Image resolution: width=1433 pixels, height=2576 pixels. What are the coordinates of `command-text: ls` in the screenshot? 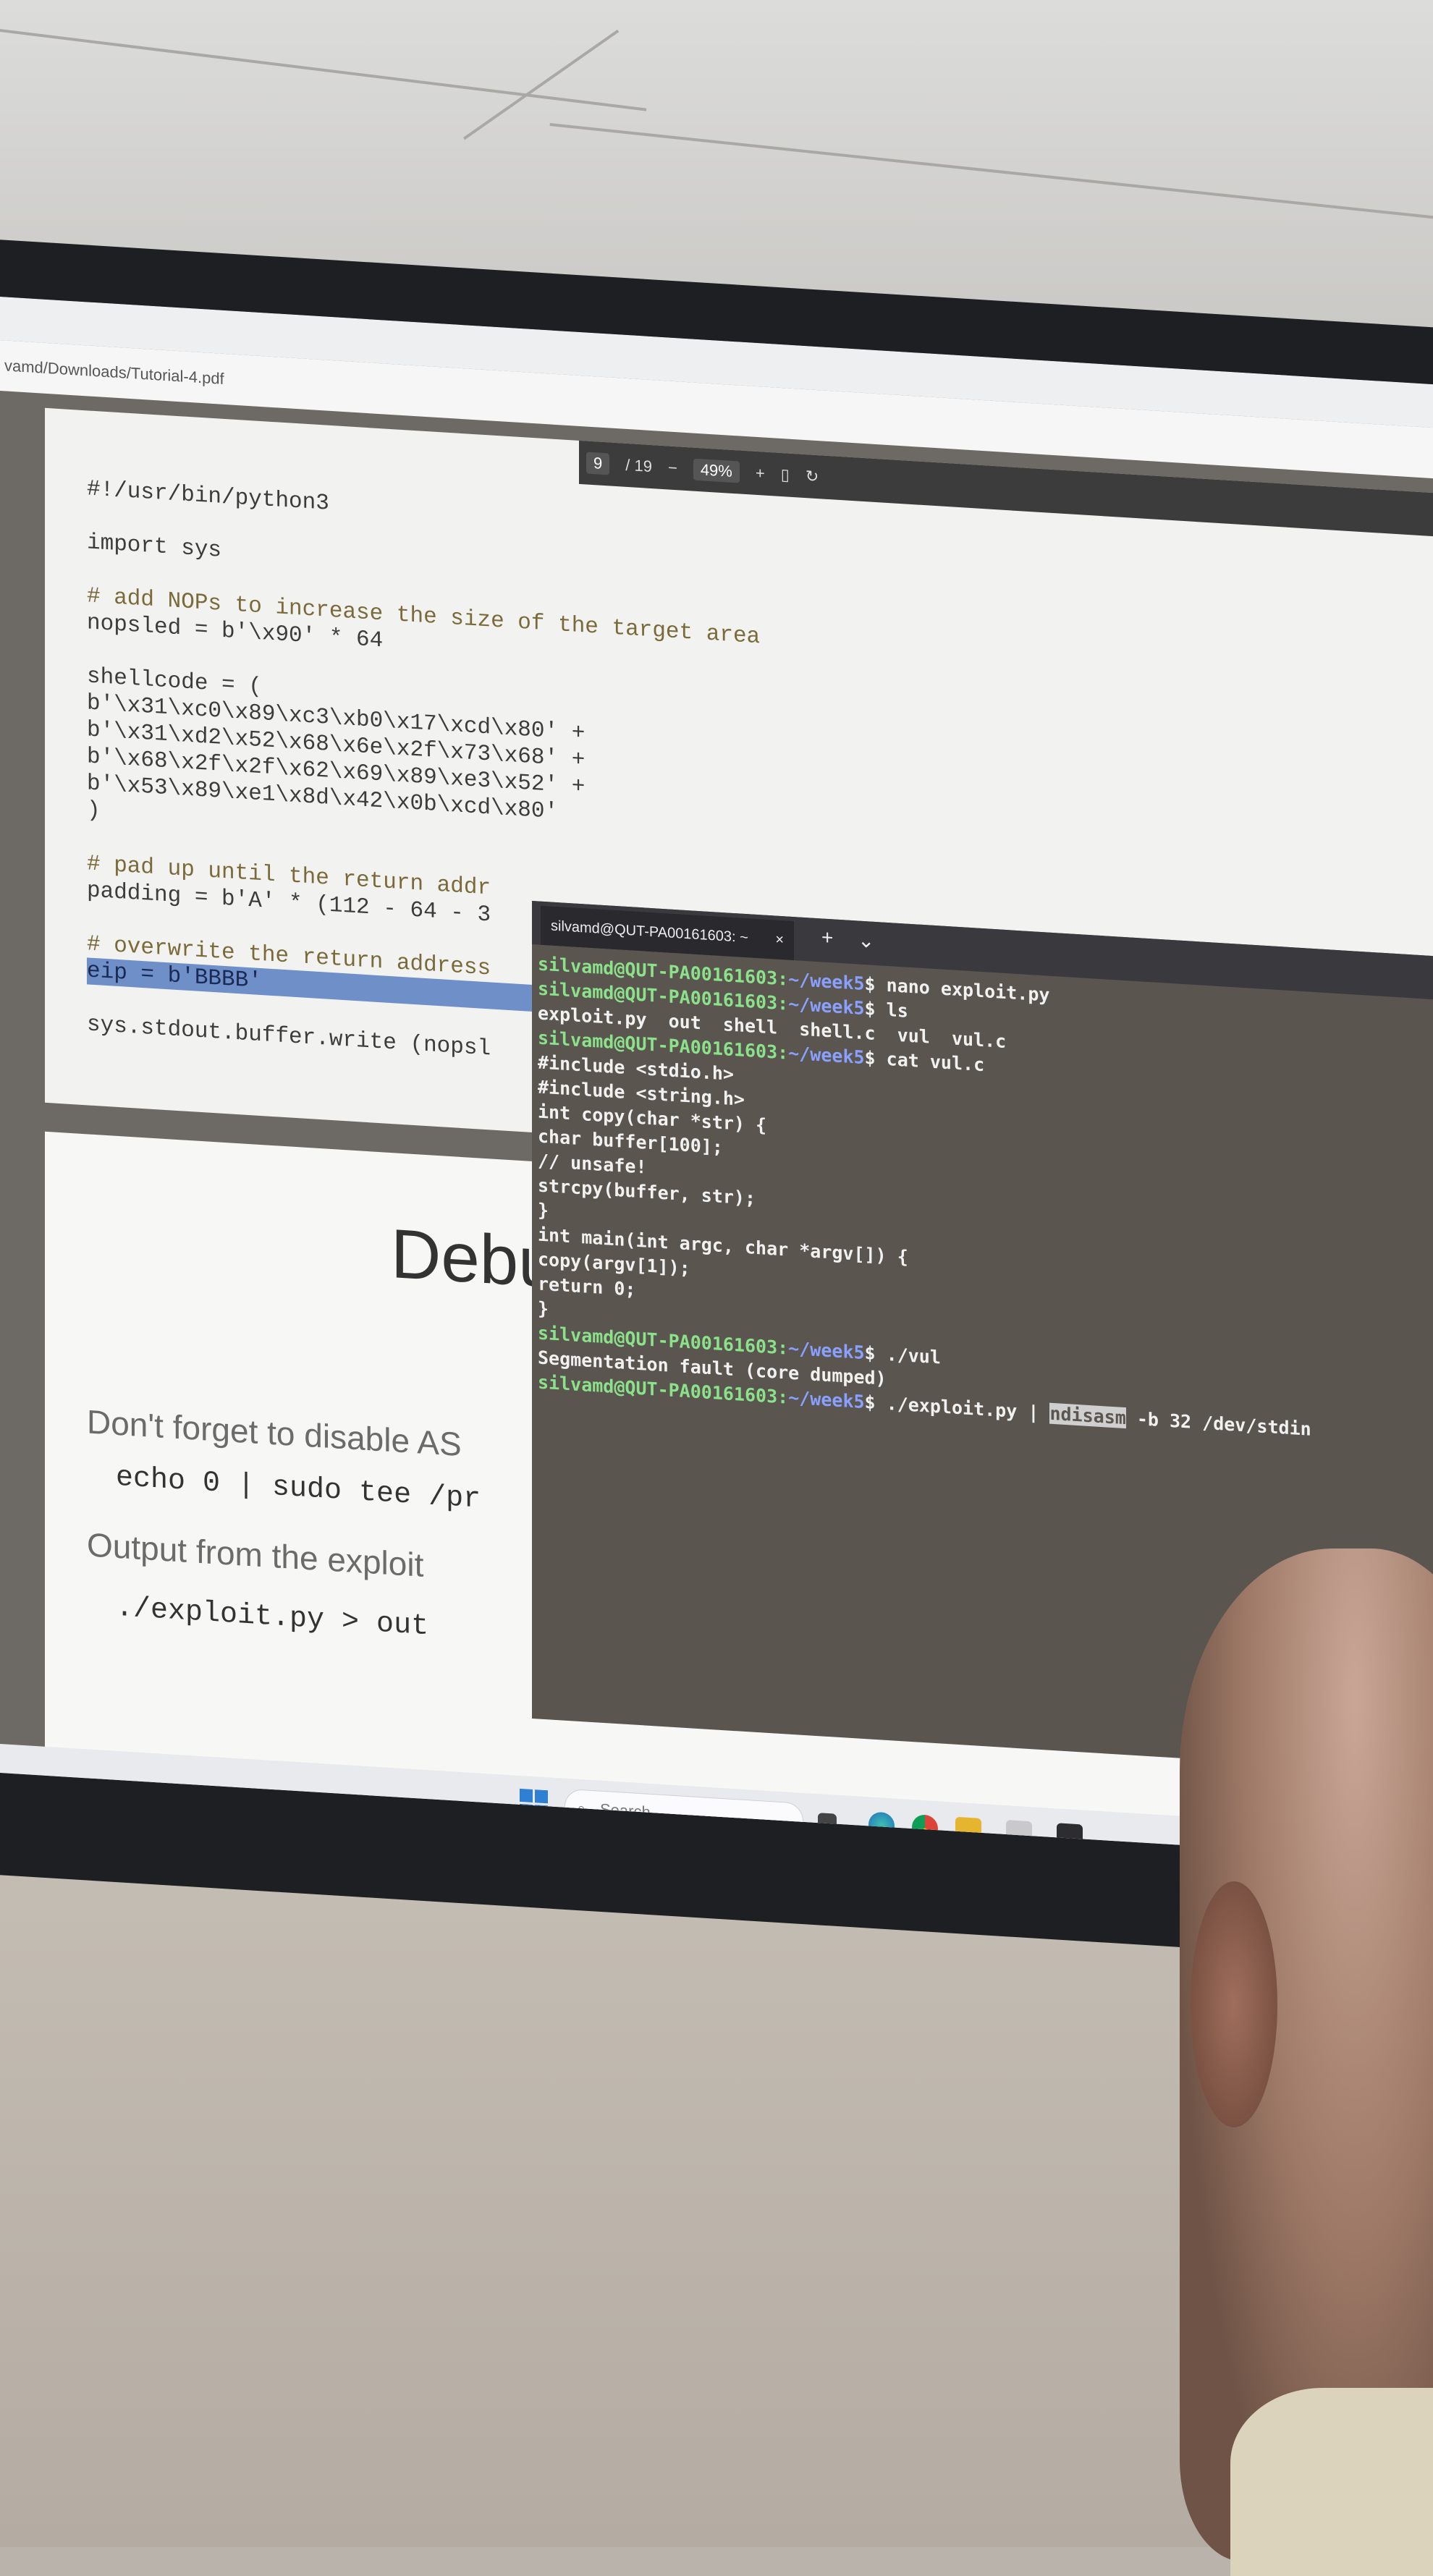 It's located at (897, 1010).